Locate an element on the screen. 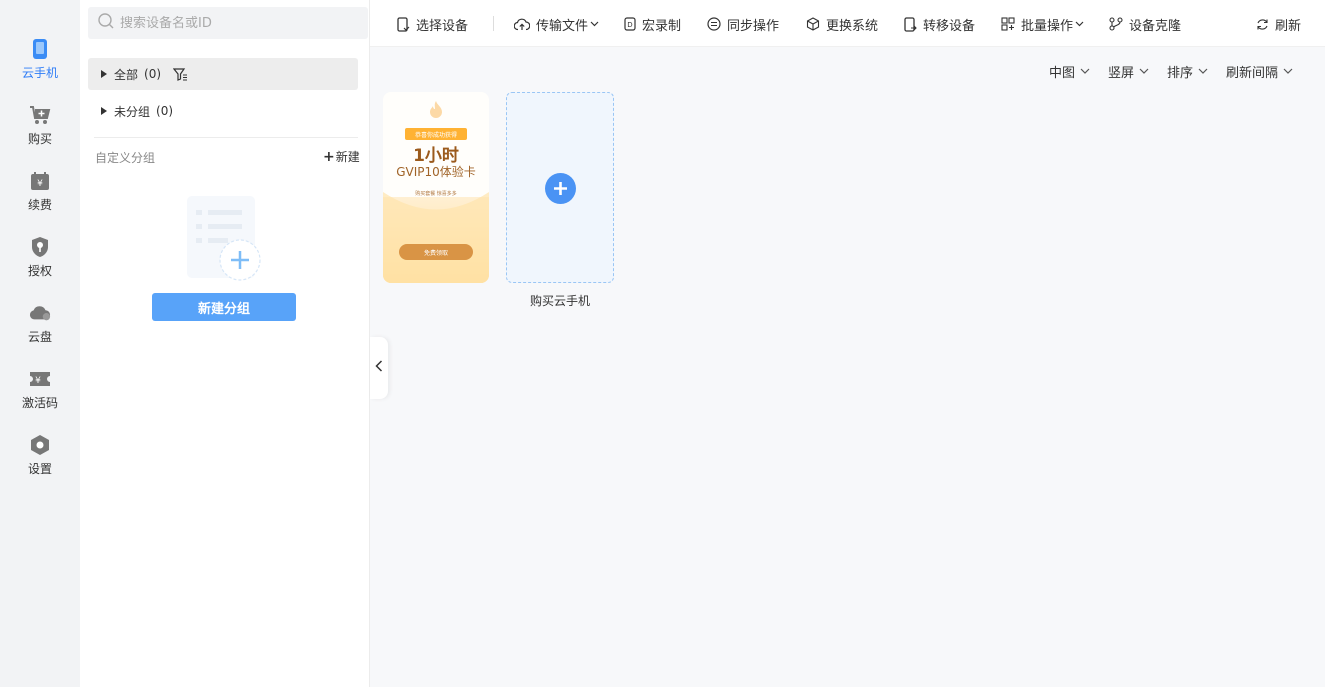  toolbar-label: 宏录制 is located at coordinates (662, 26).